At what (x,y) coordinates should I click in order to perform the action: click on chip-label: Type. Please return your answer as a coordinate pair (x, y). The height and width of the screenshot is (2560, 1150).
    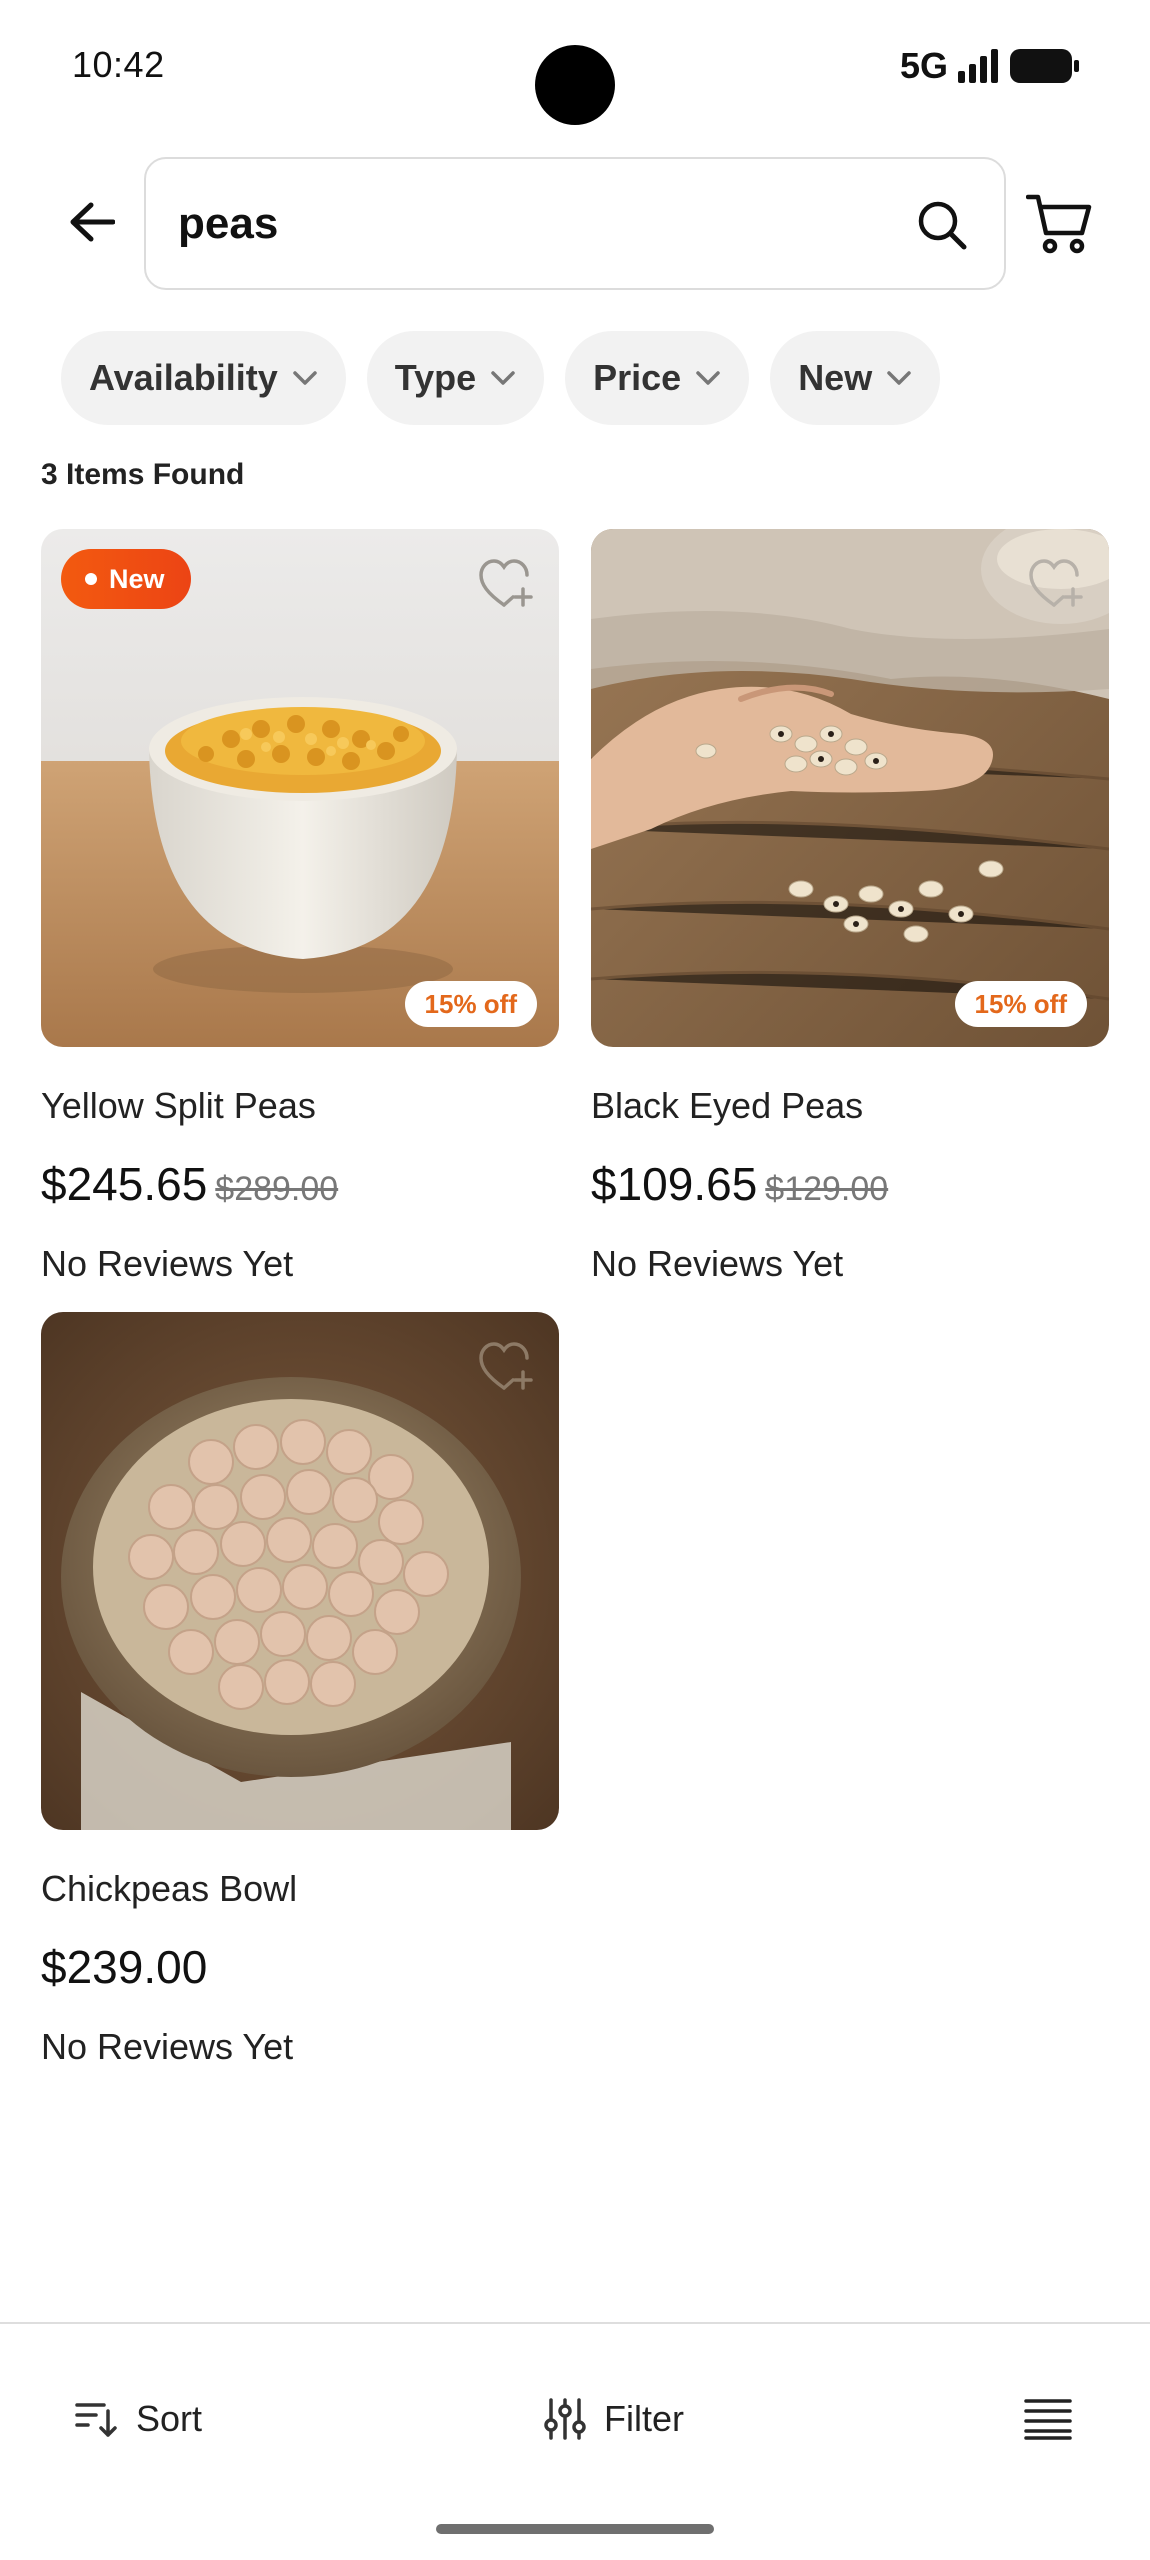
    Looking at the image, I should click on (435, 377).